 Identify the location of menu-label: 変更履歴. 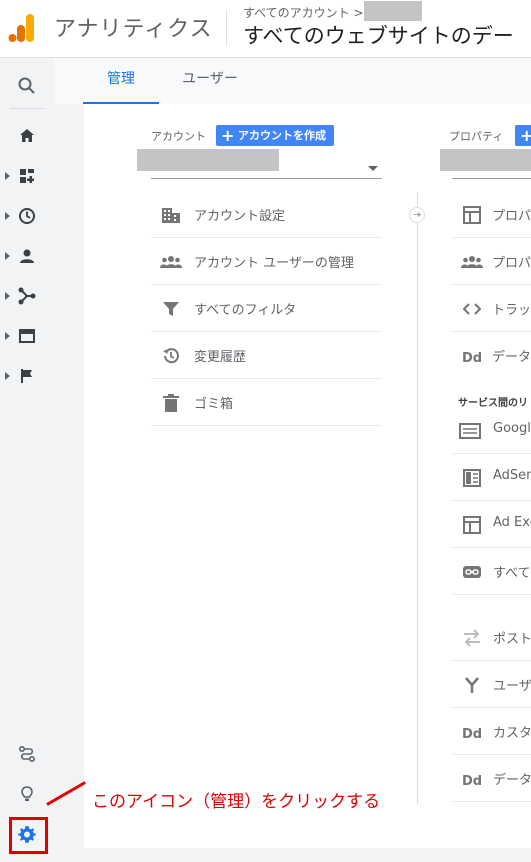
(220, 357).